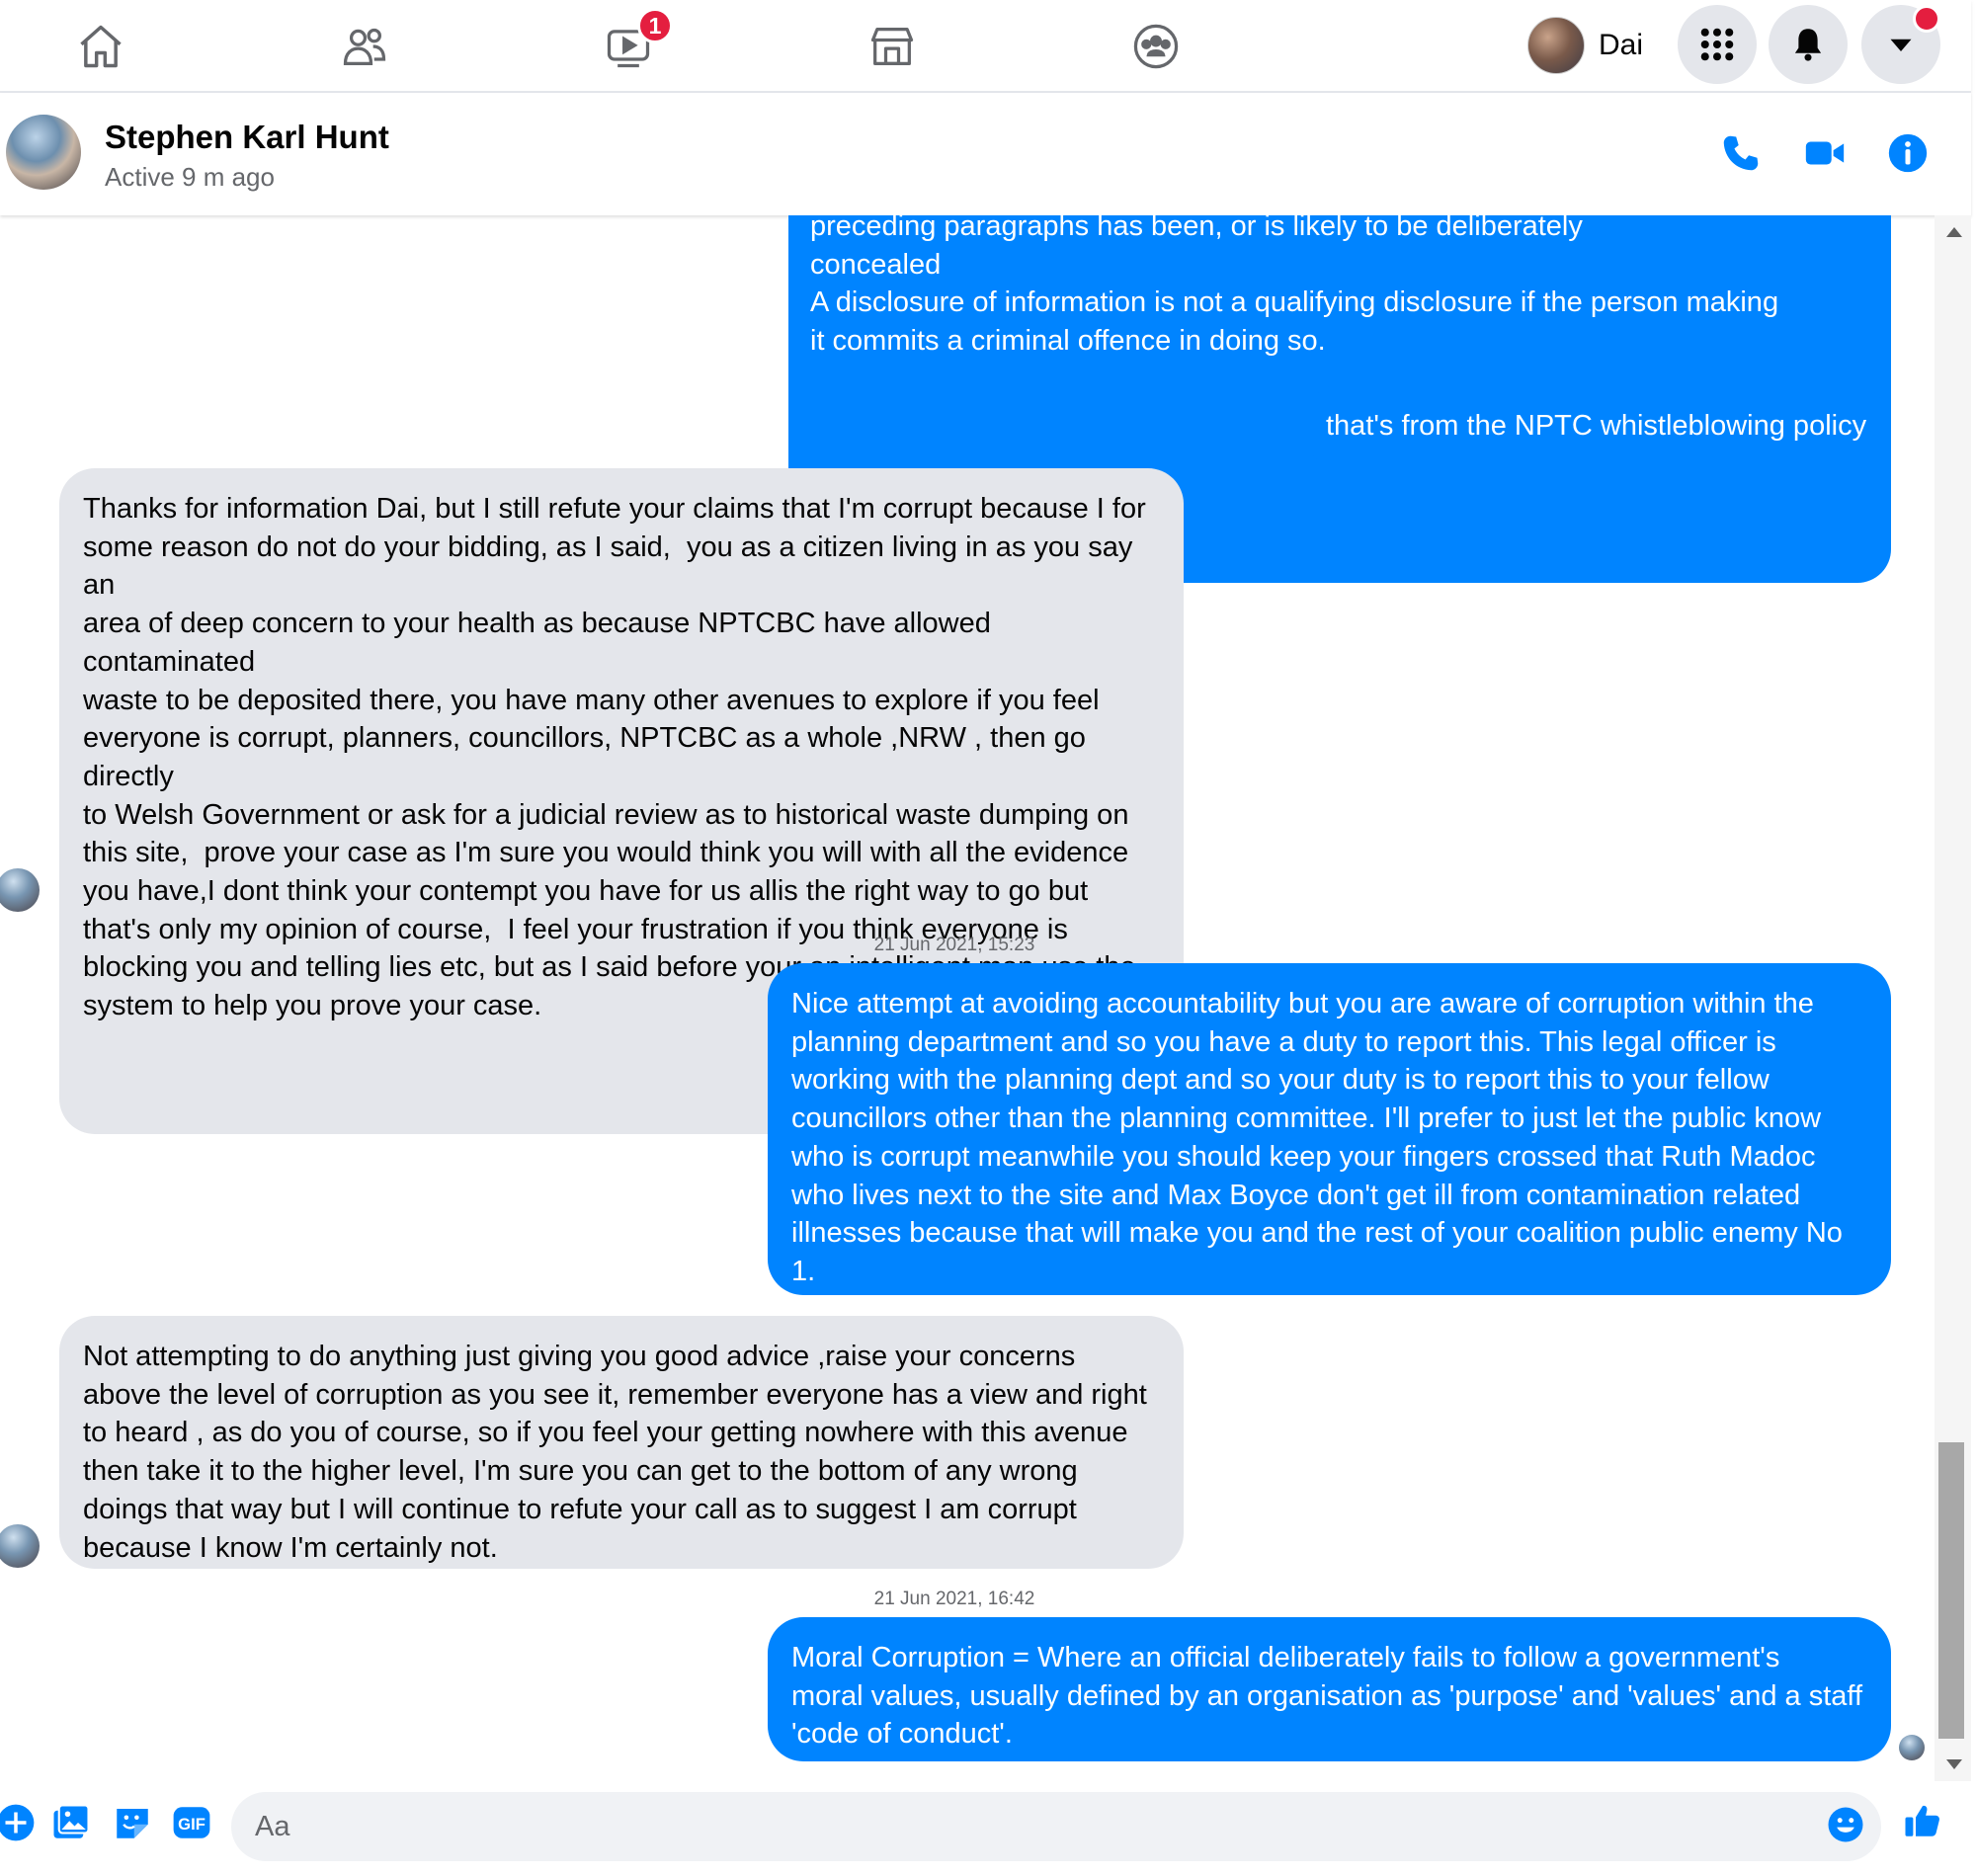  What do you see at coordinates (633, 45) in the screenshot?
I see `watch-icon: 1` at bounding box center [633, 45].